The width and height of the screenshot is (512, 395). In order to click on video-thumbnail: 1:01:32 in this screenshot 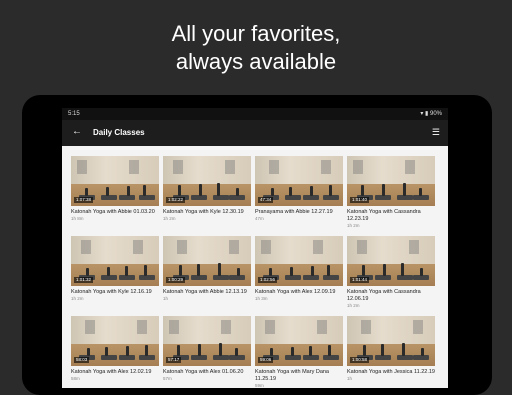, I will do `click(115, 261)`.